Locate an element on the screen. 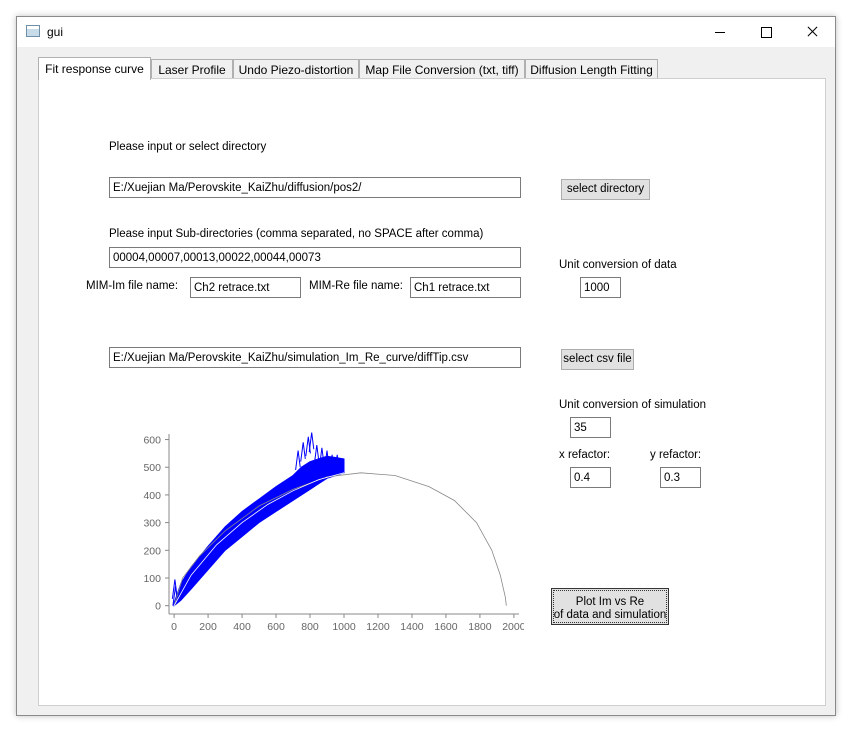 The width and height of the screenshot is (862, 742). subdir-input is located at coordinates (315, 257).